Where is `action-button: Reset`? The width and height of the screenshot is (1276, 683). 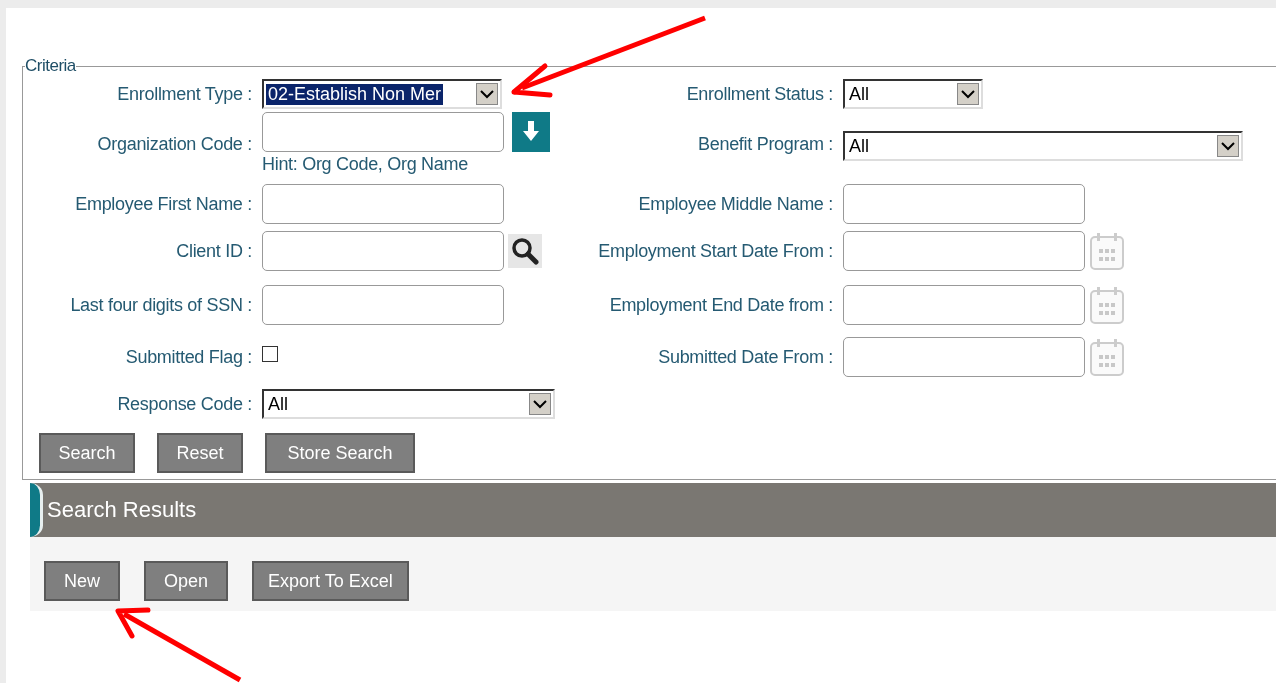
action-button: Reset is located at coordinates (200, 453).